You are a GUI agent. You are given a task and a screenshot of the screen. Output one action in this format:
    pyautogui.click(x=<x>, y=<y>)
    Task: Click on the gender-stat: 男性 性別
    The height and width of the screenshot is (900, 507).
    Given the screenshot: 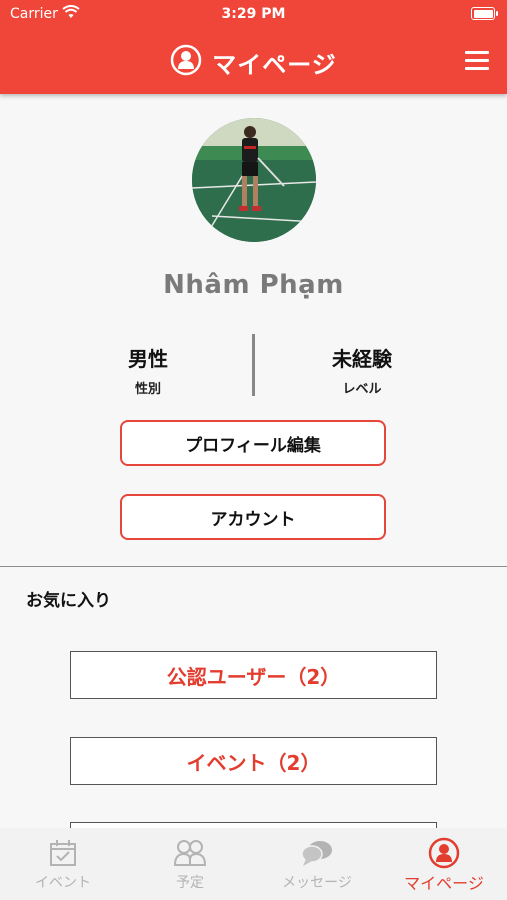 What is the action you would take?
    pyautogui.click(x=148, y=370)
    